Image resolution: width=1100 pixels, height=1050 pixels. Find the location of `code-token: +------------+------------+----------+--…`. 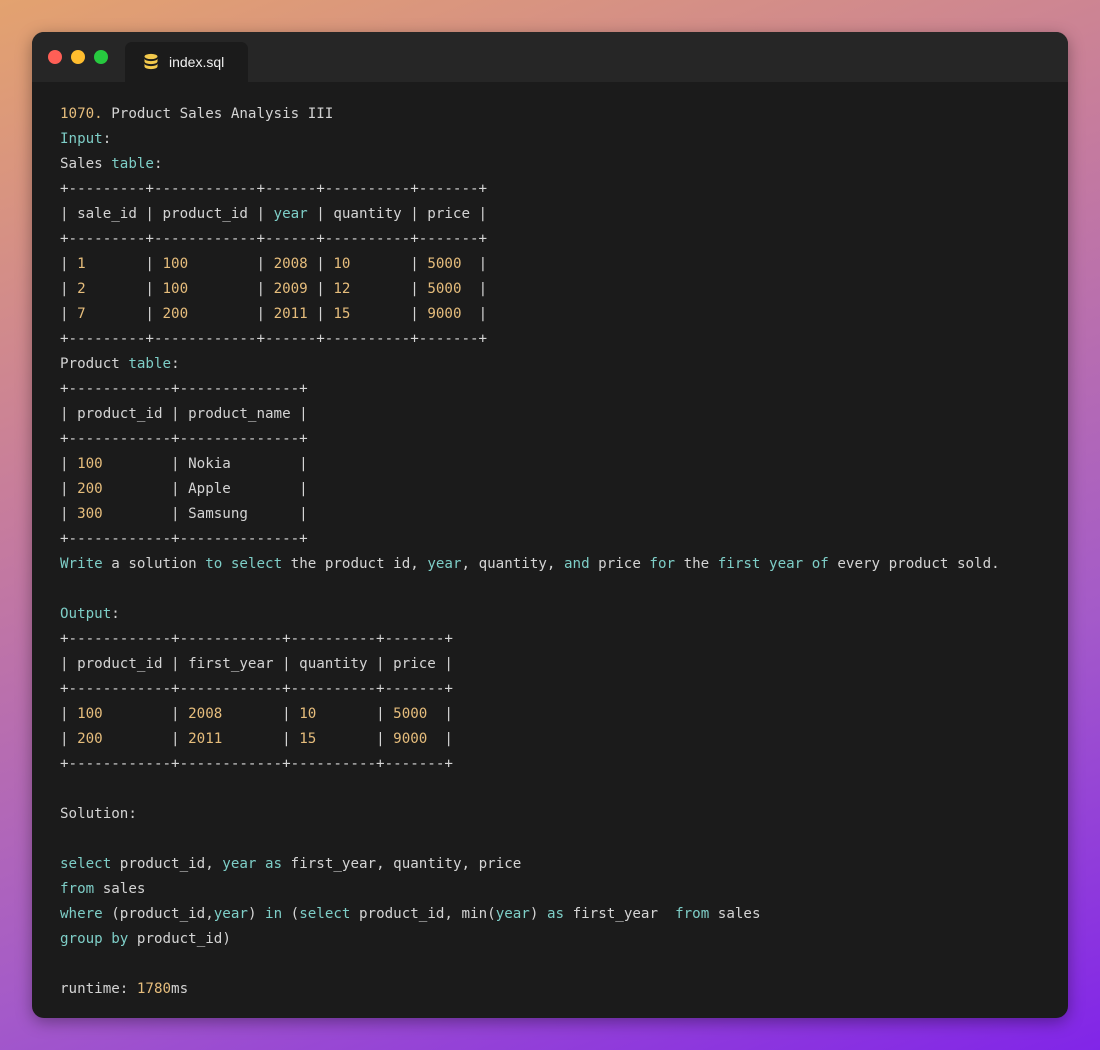

code-token: +------------+------------+----------+--… is located at coordinates (256, 689).